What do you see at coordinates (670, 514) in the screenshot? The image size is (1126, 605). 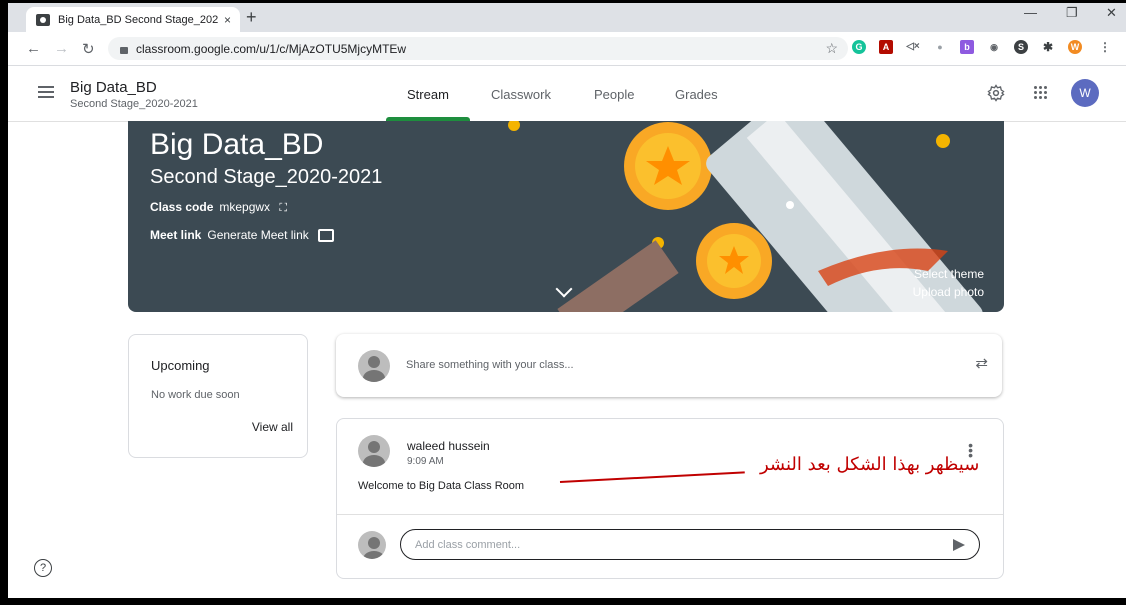 I see `divider` at bounding box center [670, 514].